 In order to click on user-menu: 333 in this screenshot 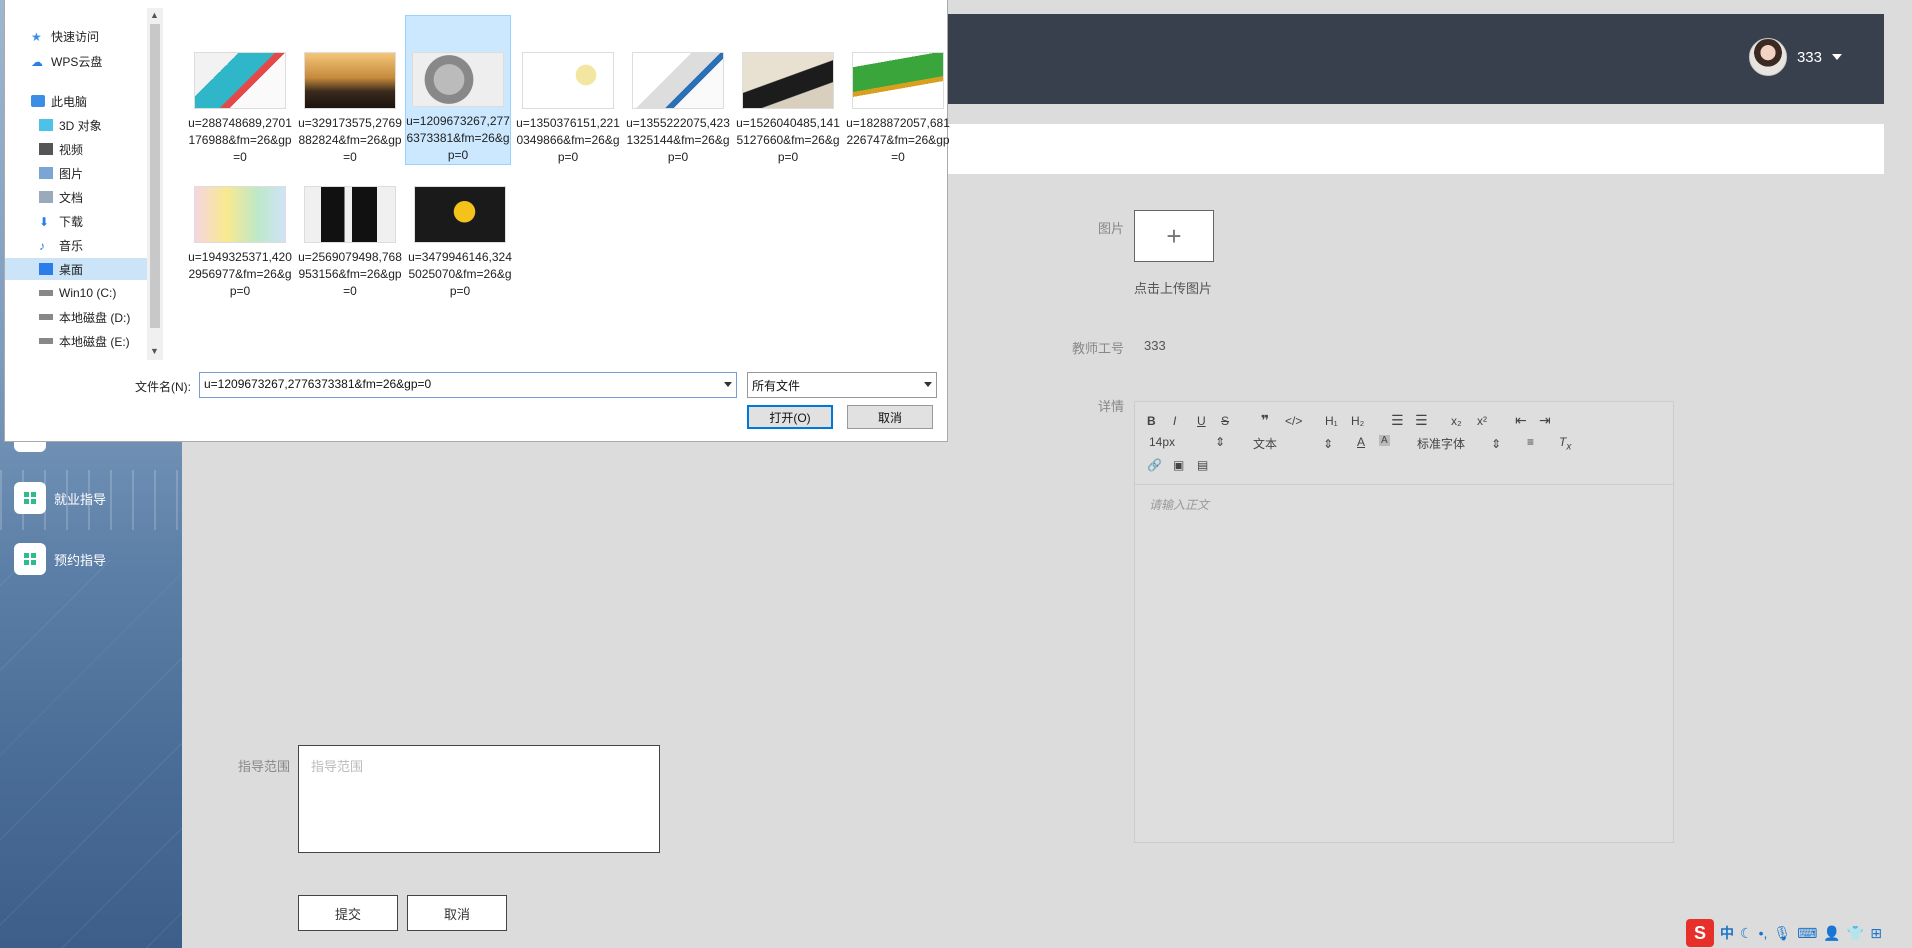, I will do `click(1795, 57)`.